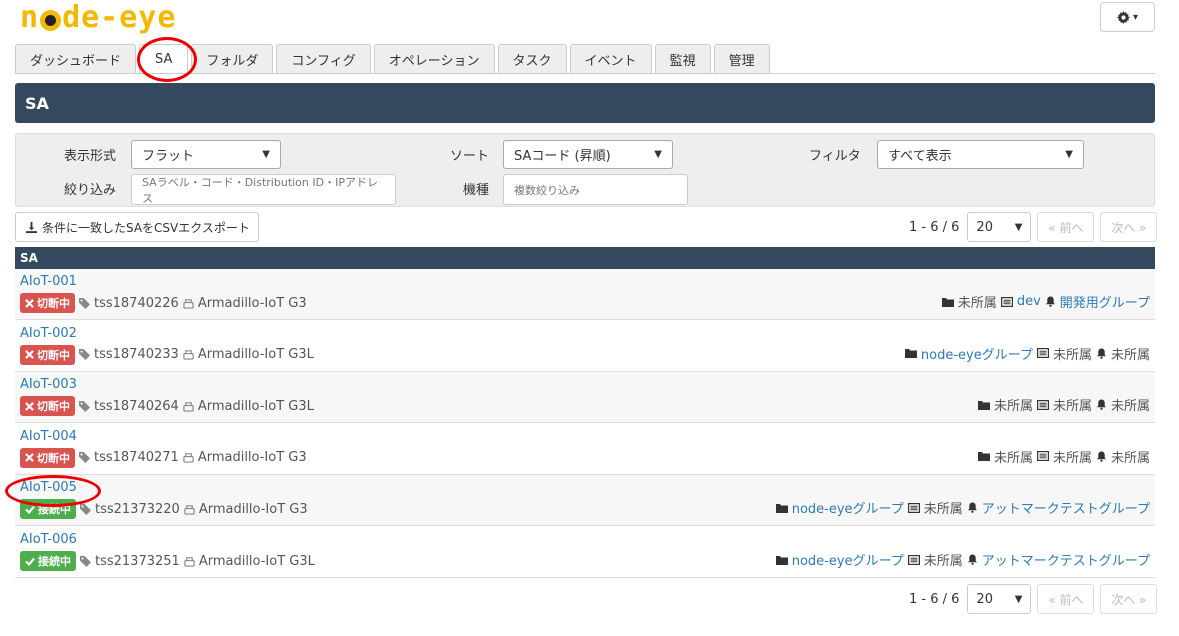 Image resolution: width=1179 pixels, height=636 pixels. What do you see at coordinates (54, 561) in the screenshot?
I see `status-text: 接続中` at bounding box center [54, 561].